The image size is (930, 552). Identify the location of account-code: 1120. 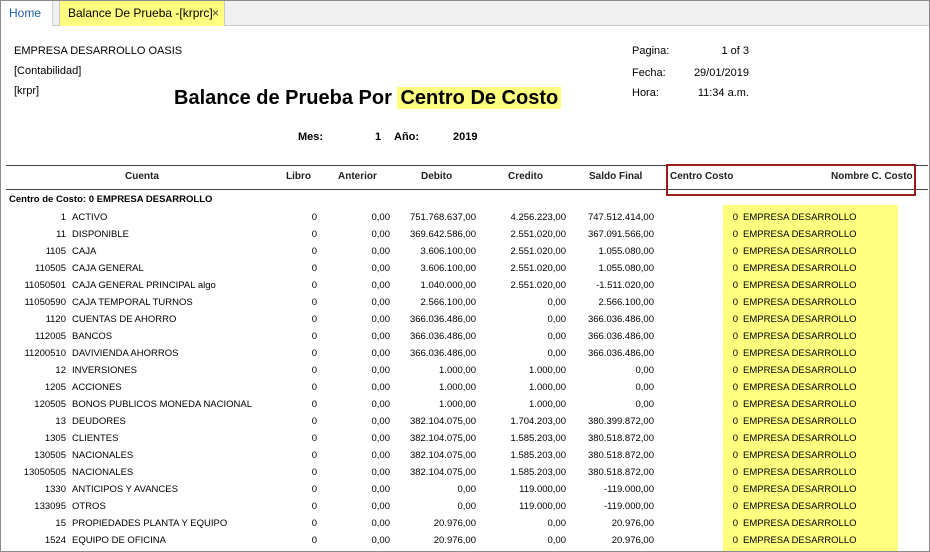
(55, 319).